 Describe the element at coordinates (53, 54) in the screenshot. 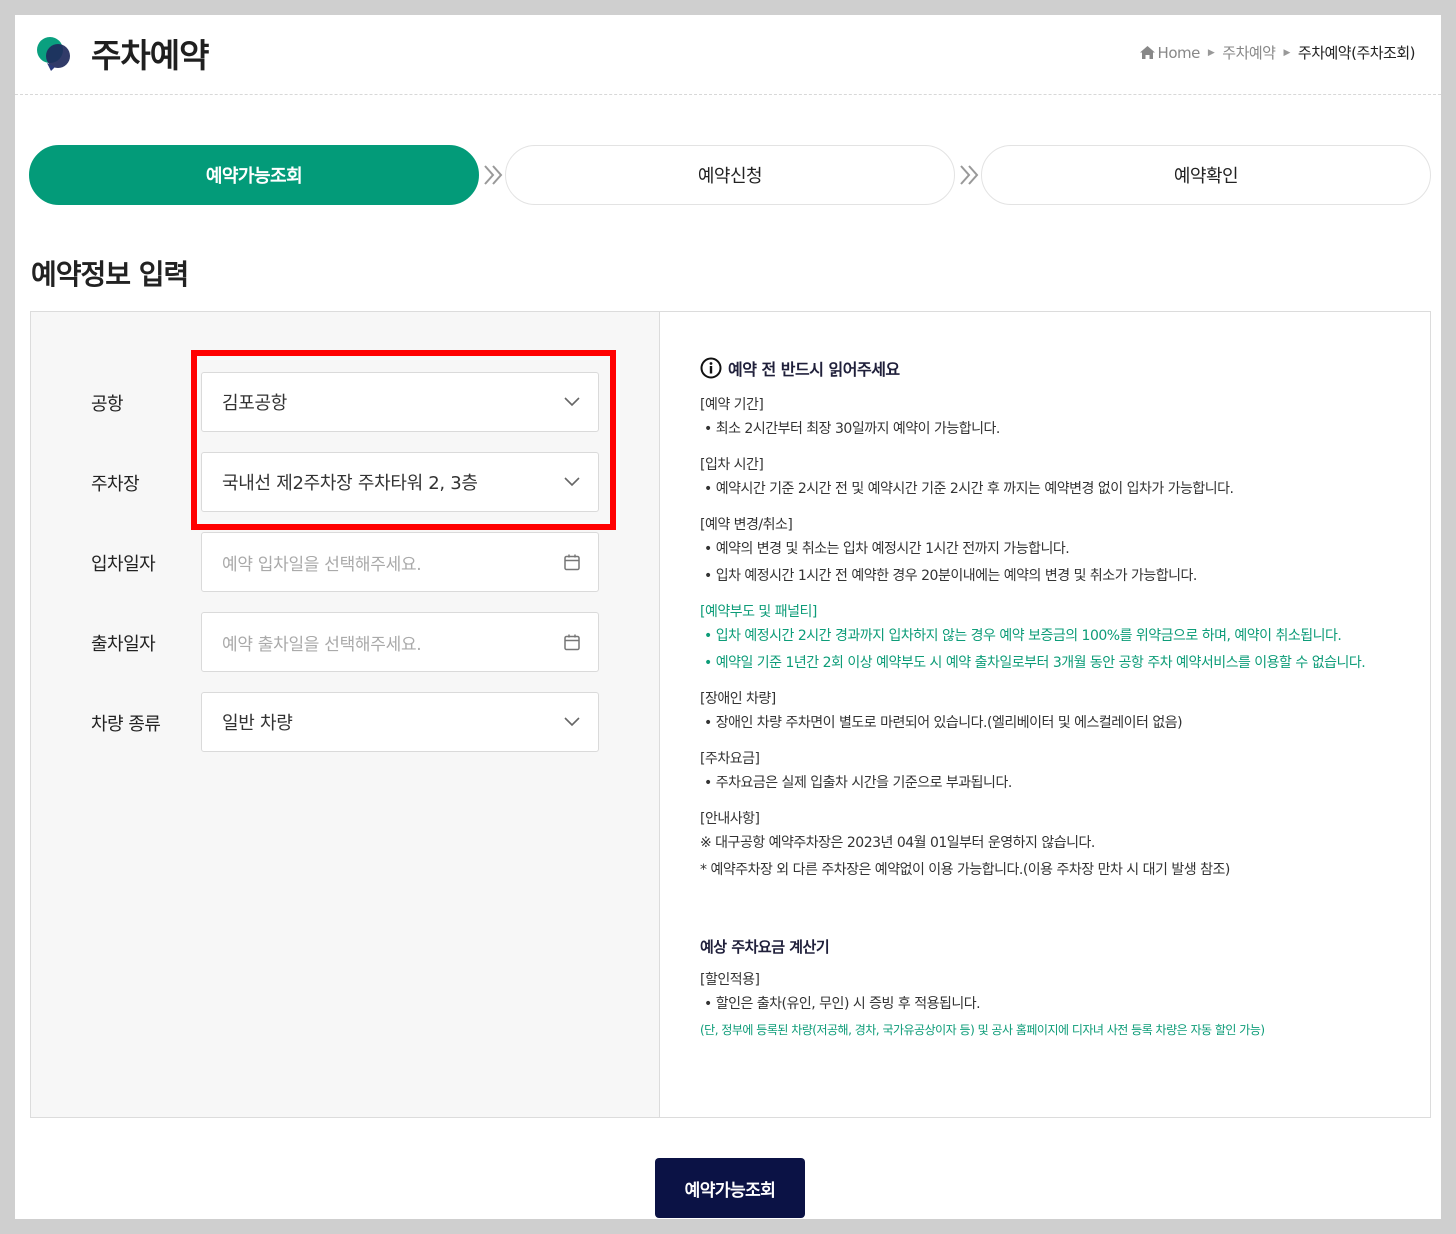

I see `logo-icon` at that location.